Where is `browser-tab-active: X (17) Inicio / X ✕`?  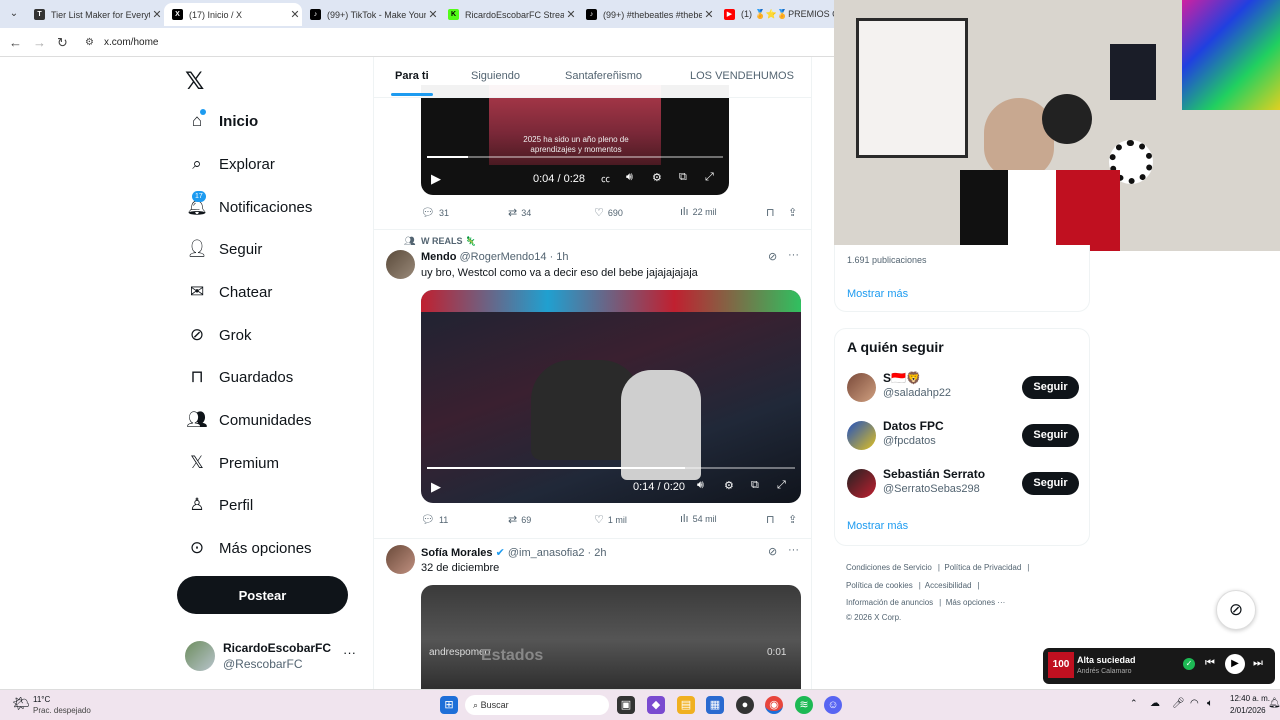
browser-tab-active: X (17) Inicio / X ✕ is located at coordinates (233, 14).